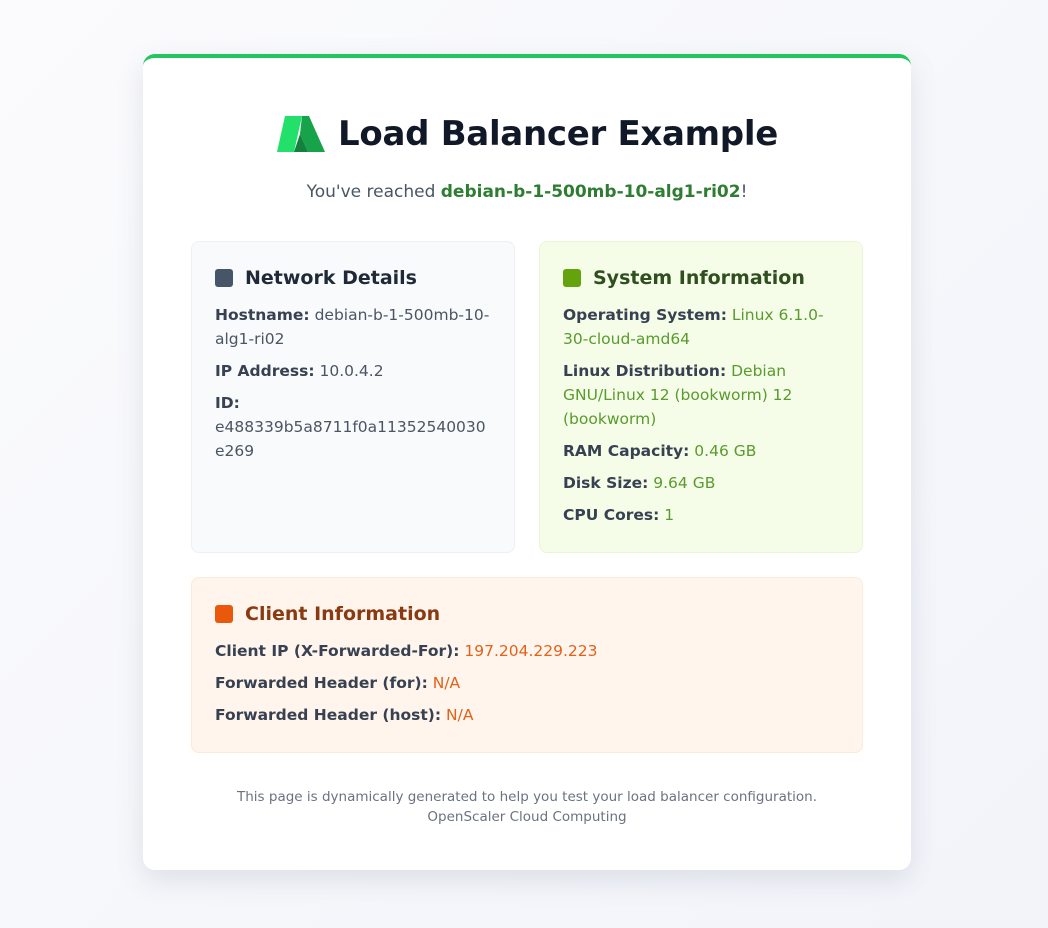 The width and height of the screenshot is (1048, 928). Describe the element at coordinates (227, 403) in the screenshot. I see `id-label: ID:` at that location.